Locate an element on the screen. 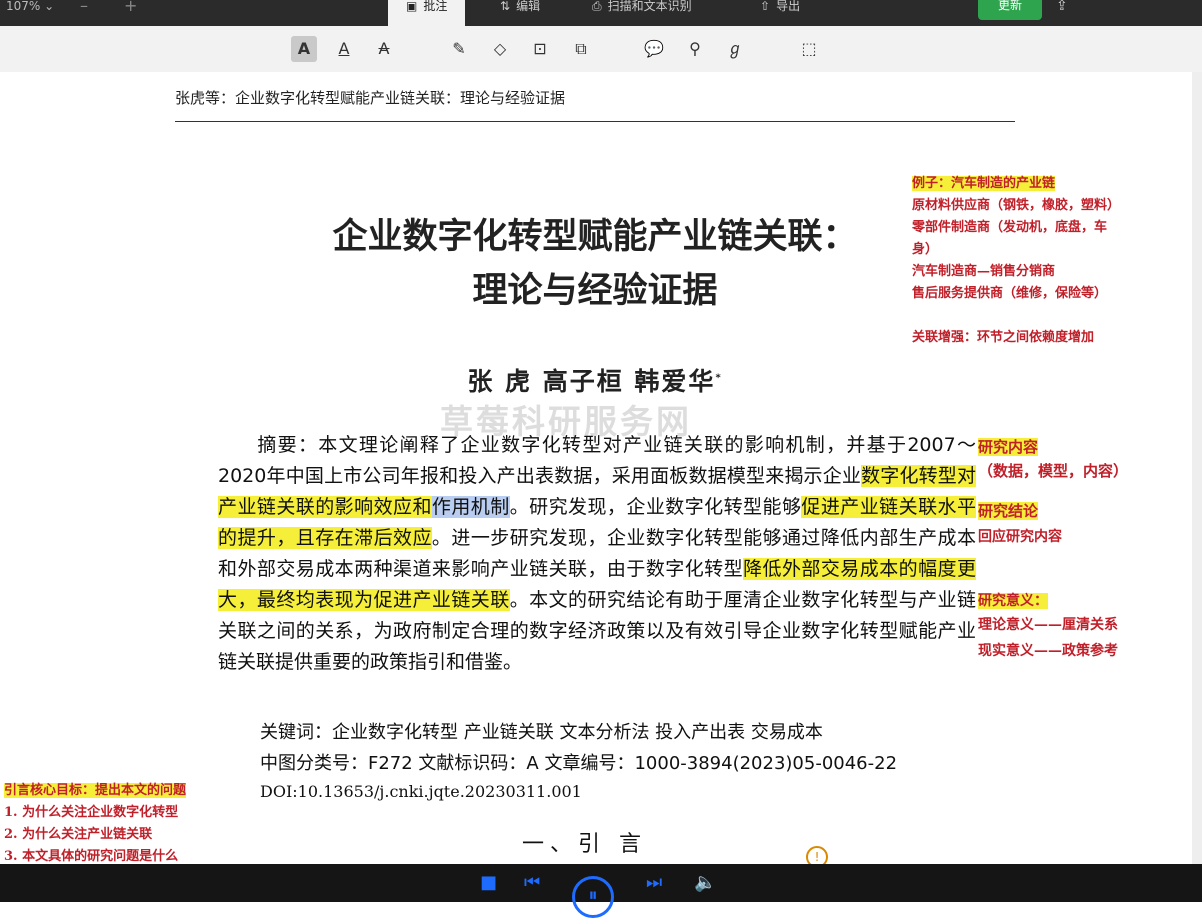 This screenshot has height=918, width=1202. note-research-conclusion: 研究结论 is located at coordinates (1008, 511).